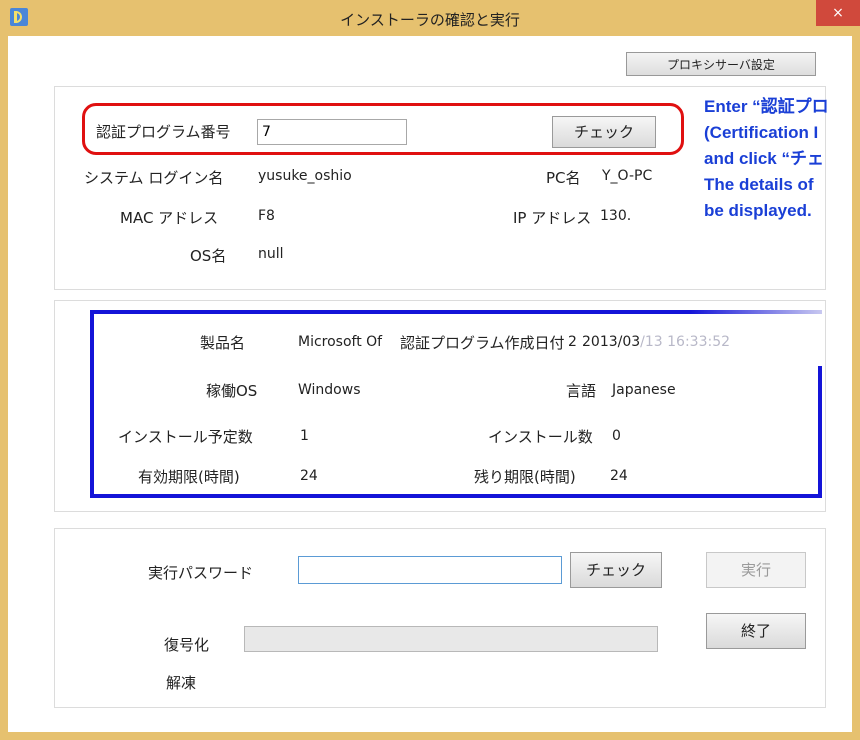 The width and height of the screenshot is (860, 740). I want to click on ip-address-label: IP アドレス, so click(552, 218).